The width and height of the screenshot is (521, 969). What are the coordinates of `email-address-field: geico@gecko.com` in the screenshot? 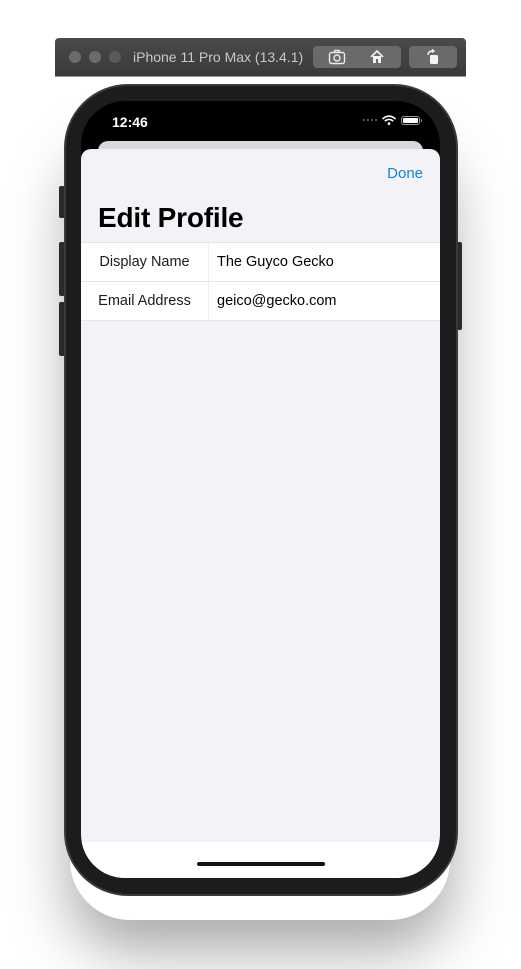 It's located at (324, 301).